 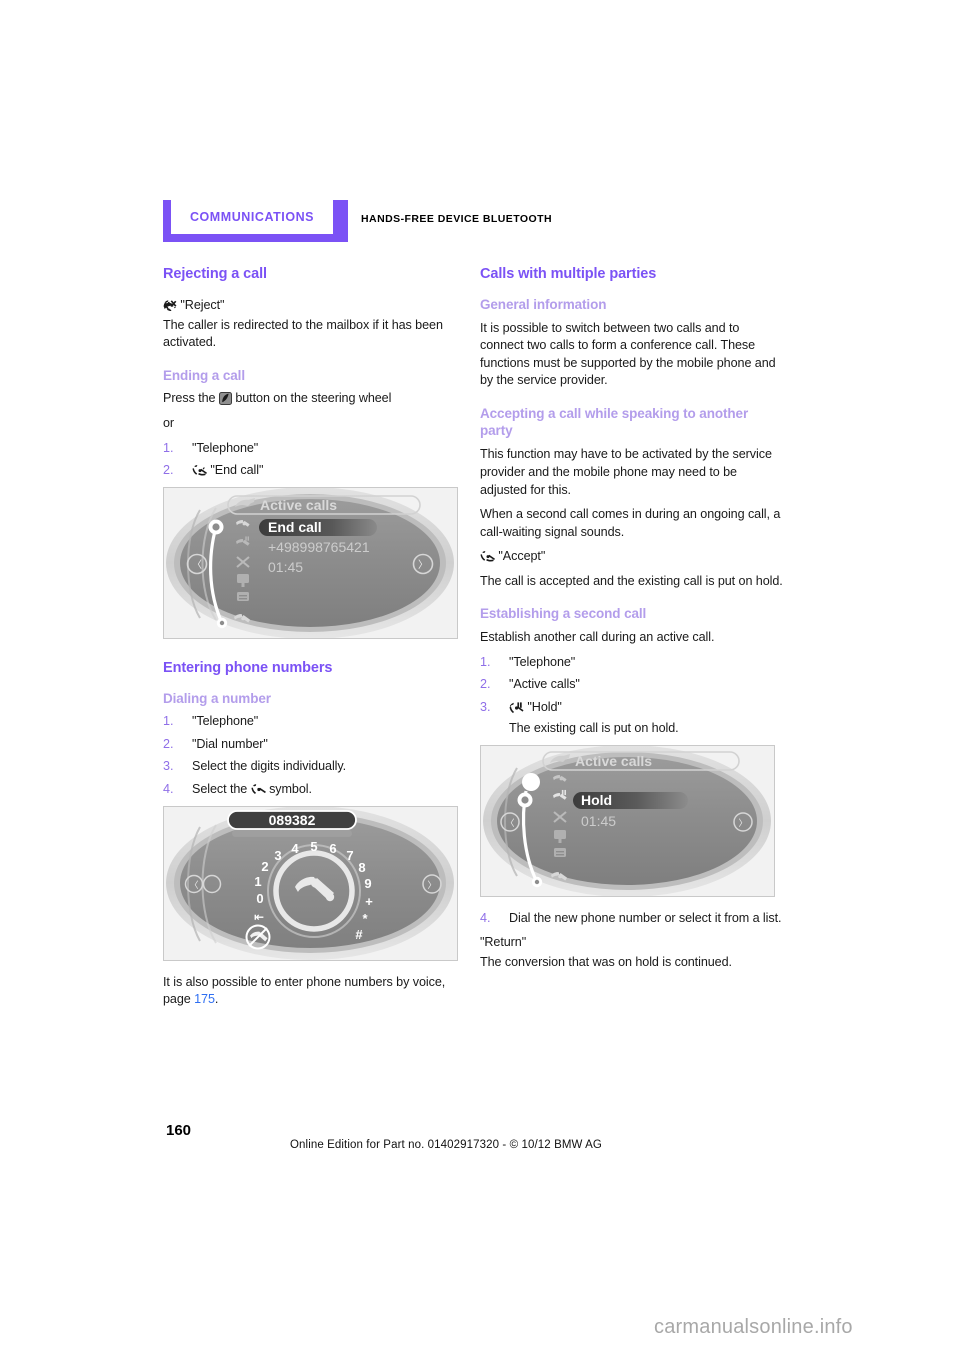 What do you see at coordinates (292, 820) in the screenshot?
I see `figure-entered-number: 089382` at bounding box center [292, 820].